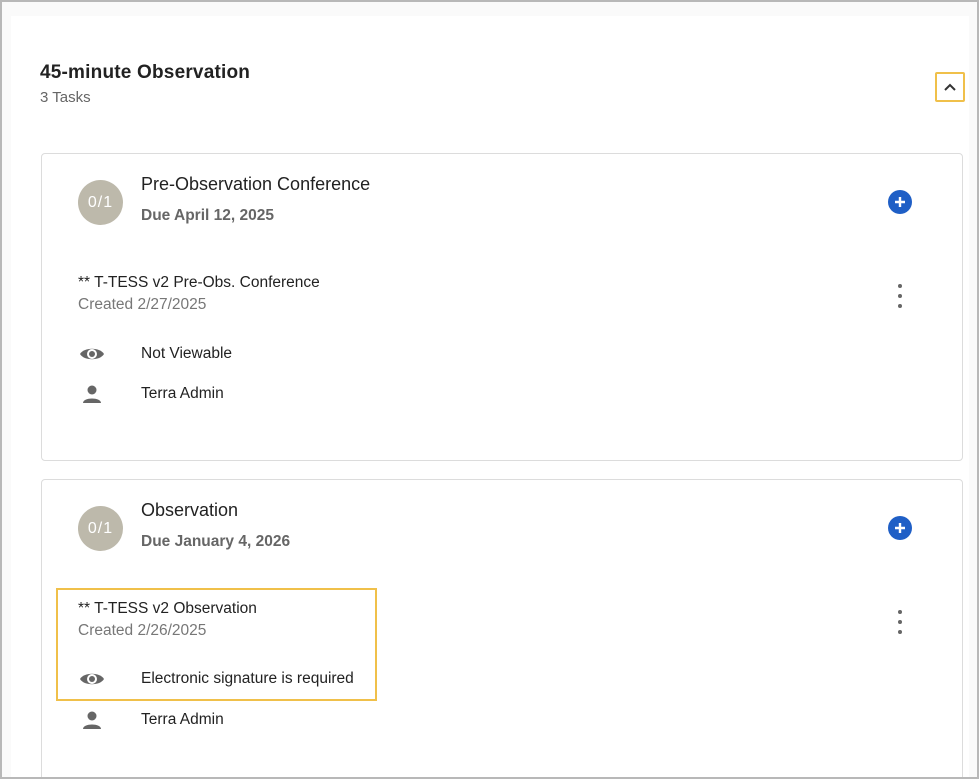 The image size is (979, 779). I want to click on item-created-date: Created 2/27/2025, so click(142, 304).